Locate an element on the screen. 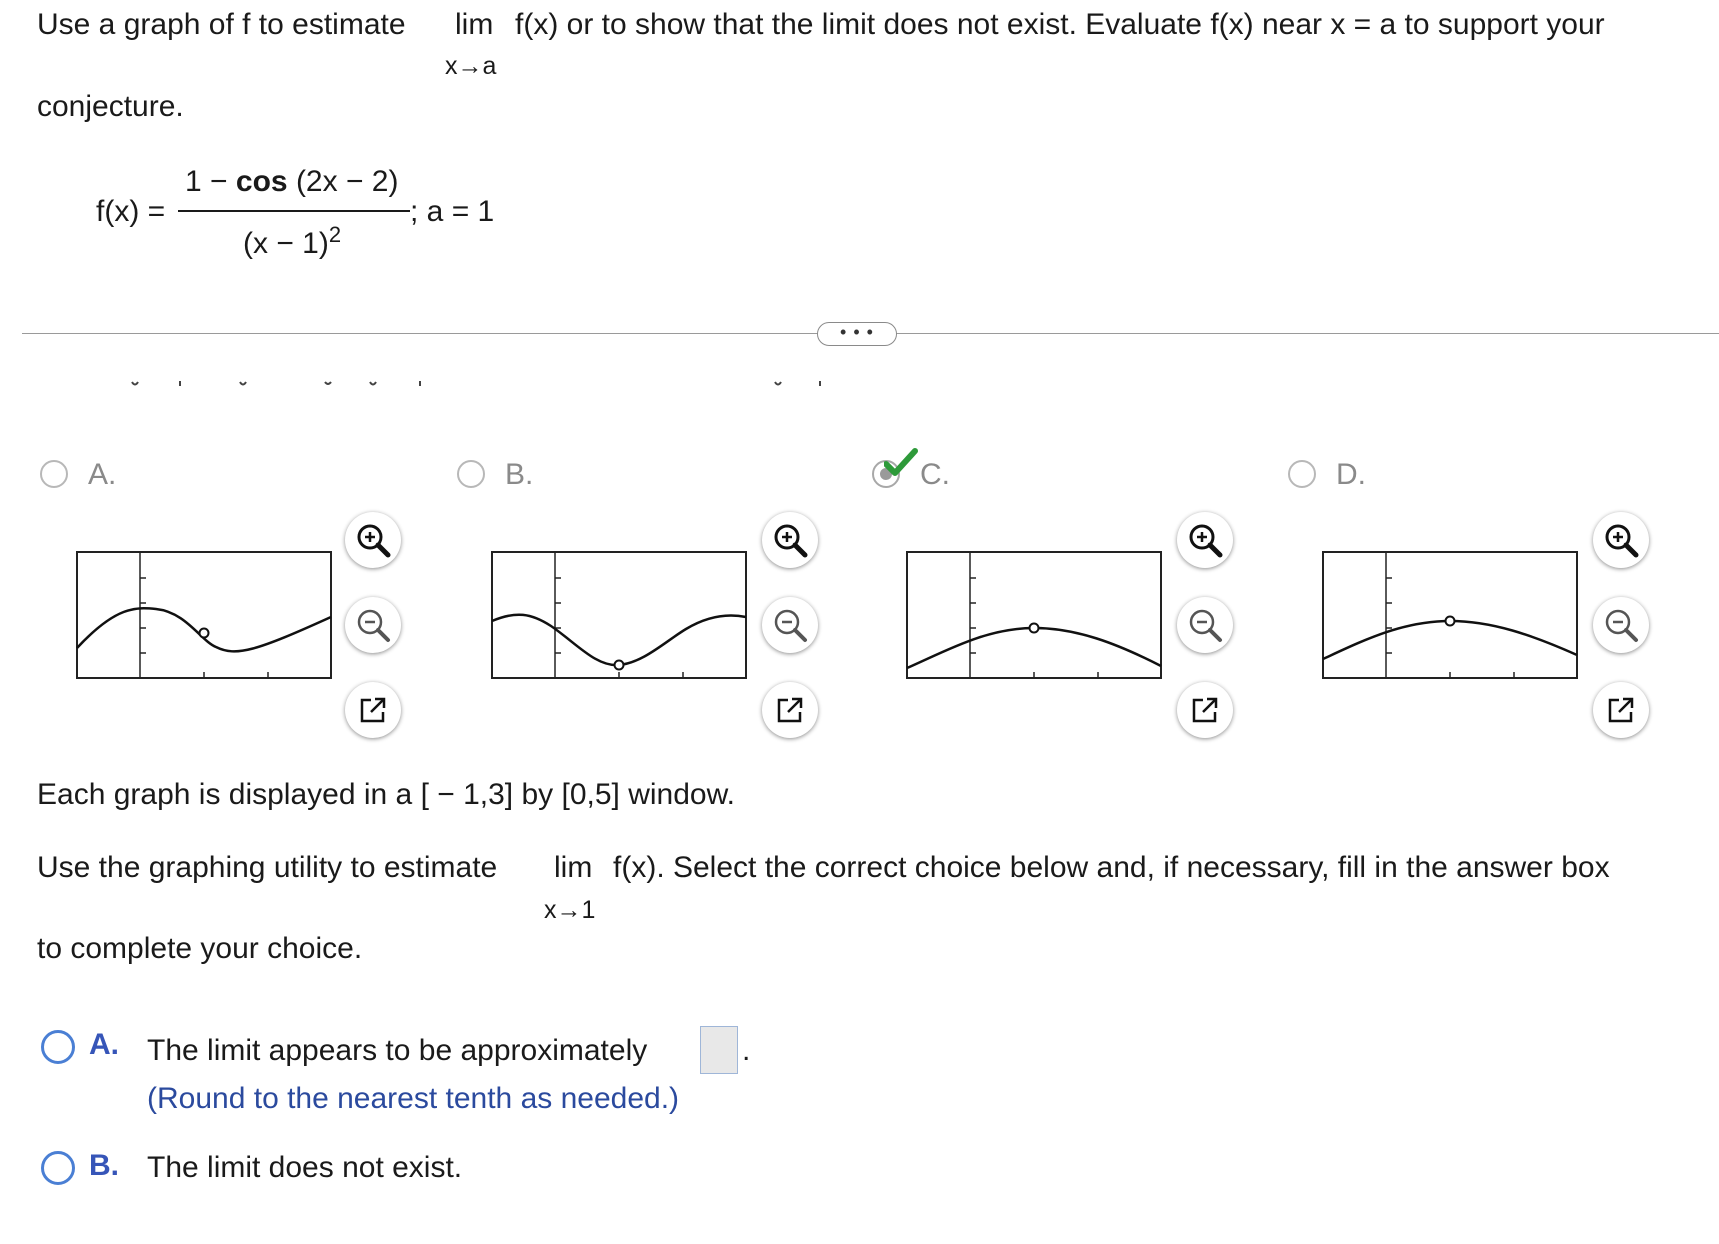  option-a-zoom-in-button is located at coordinates (373, 540).